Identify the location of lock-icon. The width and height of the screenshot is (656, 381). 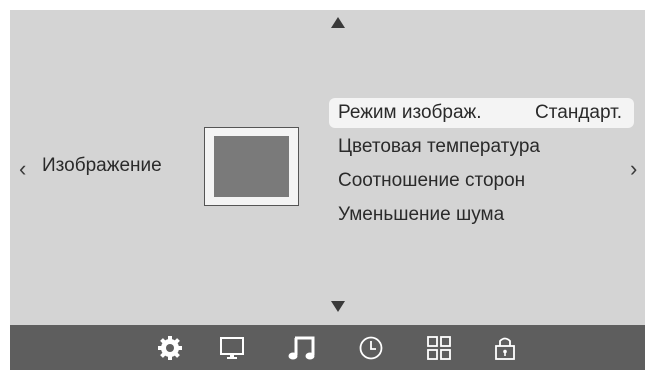
(505, 348).